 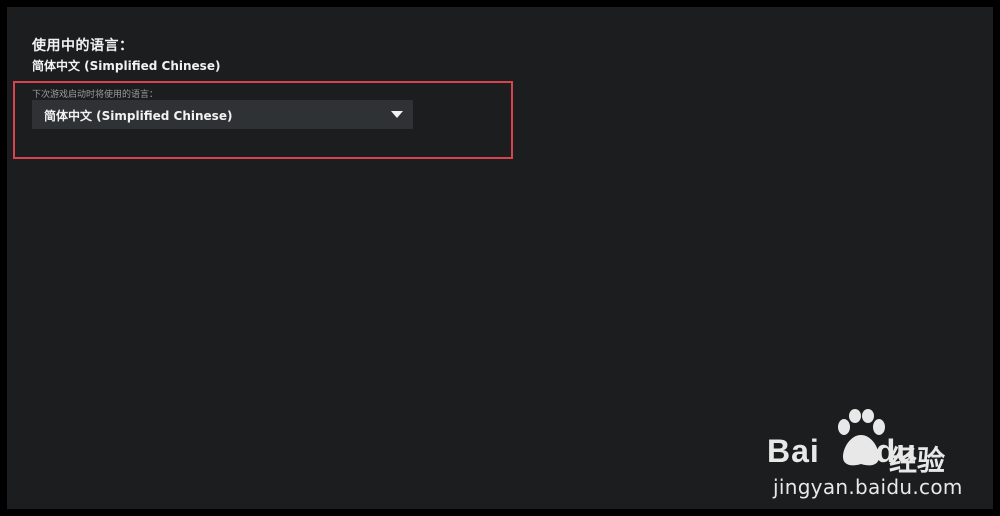 What do you see at coordinates (83, 46) in the screenshot?
I see `current-language-heading: 使用中的语言：` at bounding box center [83, 46].